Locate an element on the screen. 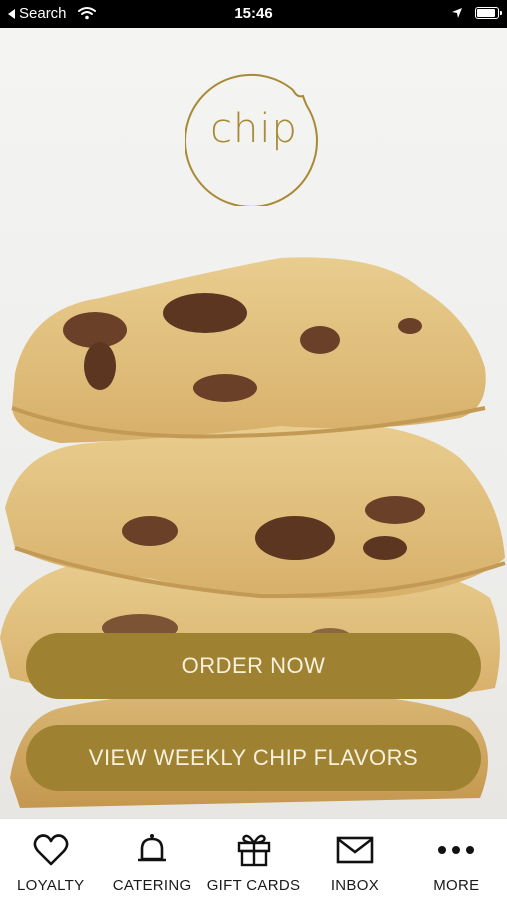 Image resolution: width=507 pixels, height=901 pixels. nav-item-more: MORE is located at coordinates (456, 860).